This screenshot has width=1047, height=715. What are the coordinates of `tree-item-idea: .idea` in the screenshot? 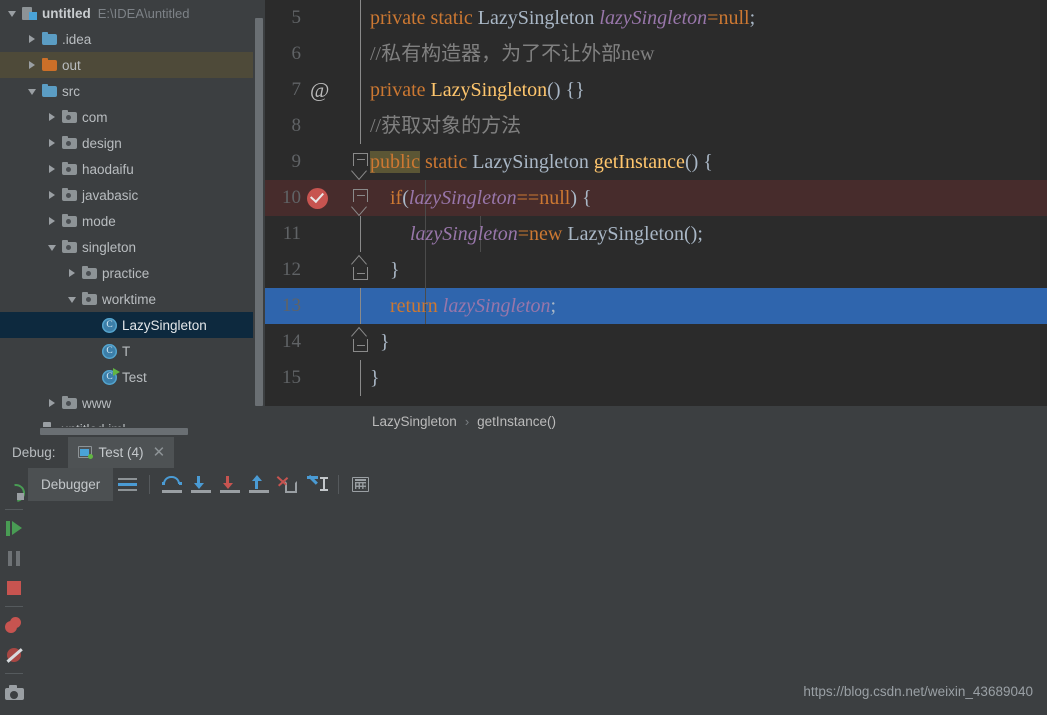 It's located at (132, 39).